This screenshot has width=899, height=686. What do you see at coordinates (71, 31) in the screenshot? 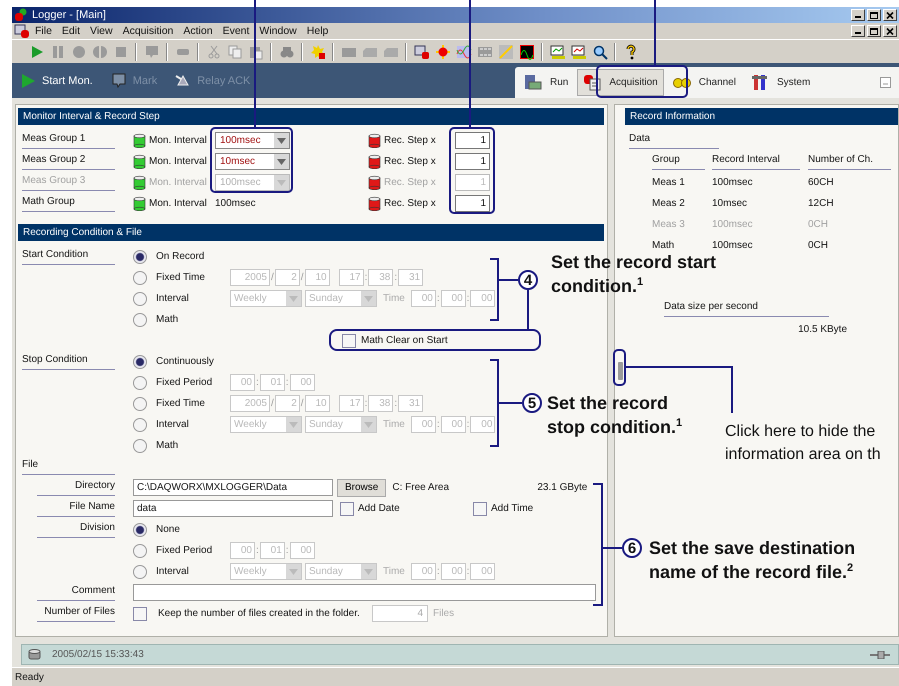
I see `menu-item: Edit` at bounding box center [71, 31].